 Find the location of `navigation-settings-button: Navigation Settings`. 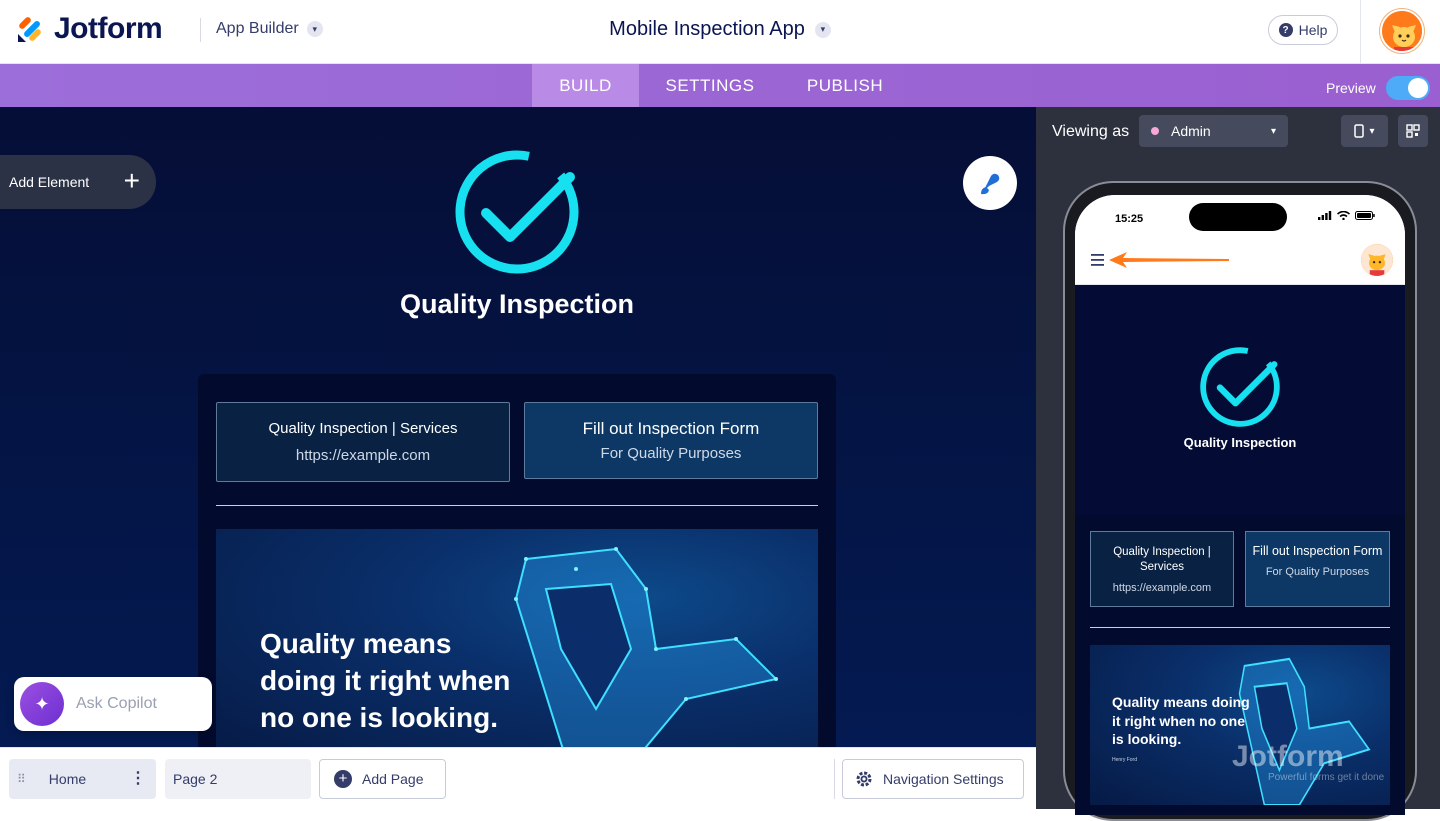

navigation-settings-button: Navigation Settings is located at coordinates (933, 779).